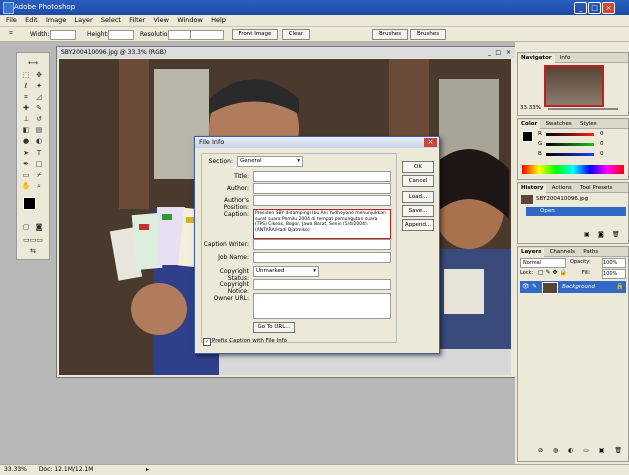 The height and width of the screenshot is (475, 629). What do you see at coordinates (602, 144) in the screenshot?
I see `channel-g-value: 0` at bounding box center [602, 144].